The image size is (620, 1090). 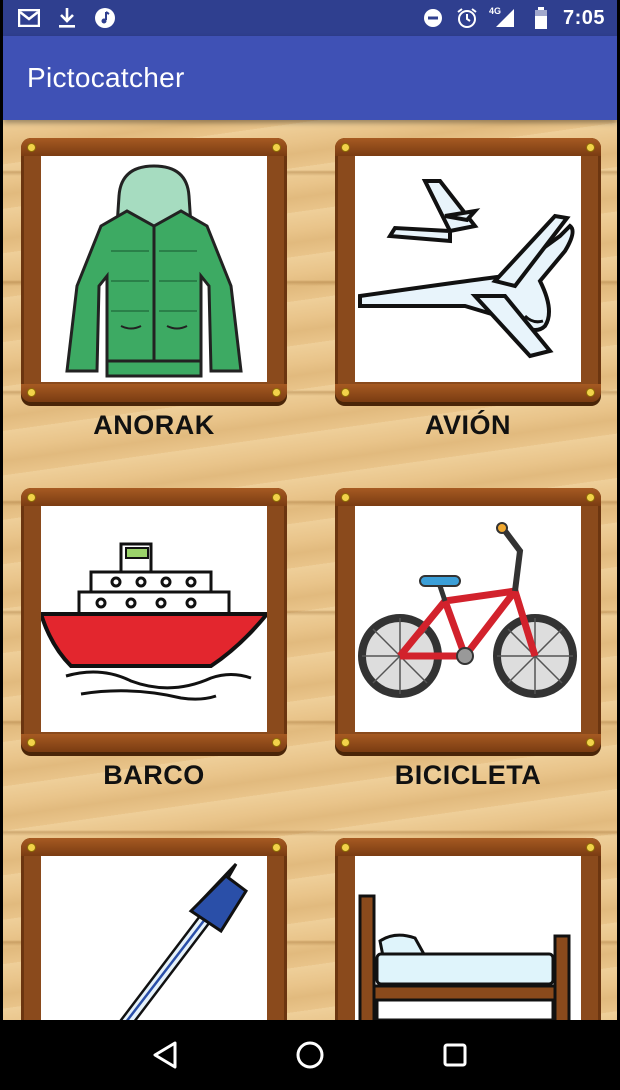 I want to click on home-icon, so click(x=310, y=1055).